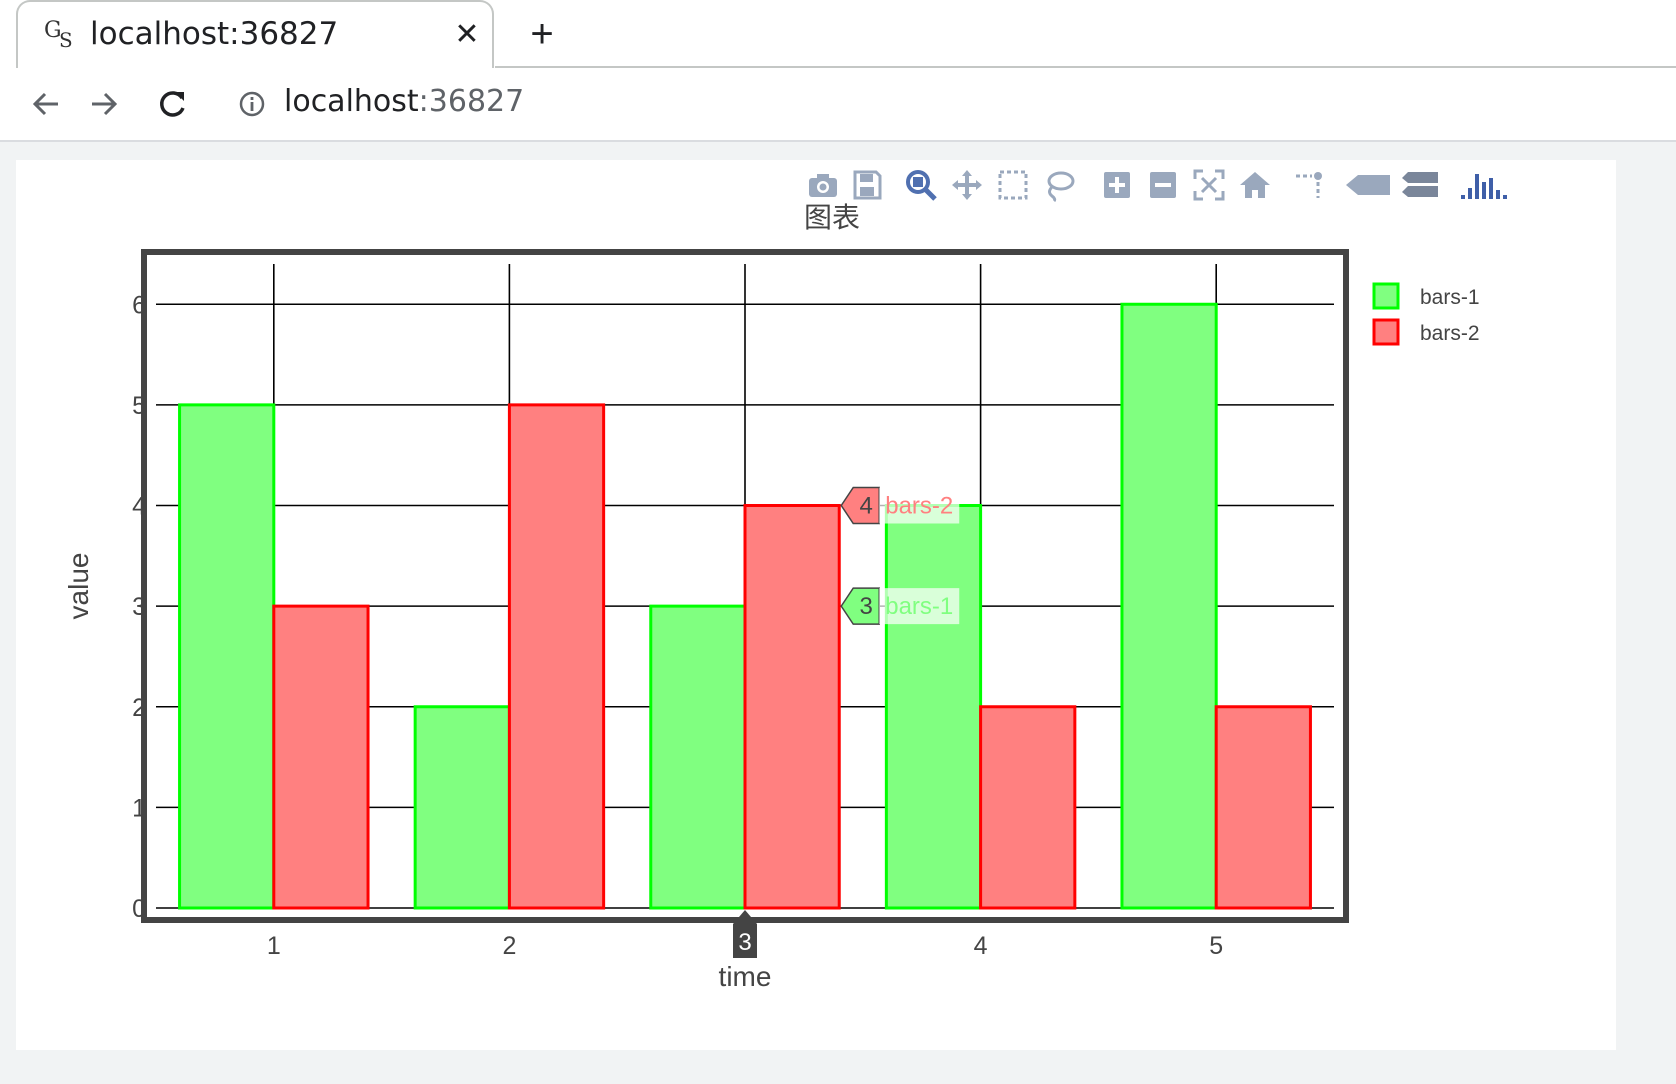  I want to click on site-info-icon, so click(252, 104).